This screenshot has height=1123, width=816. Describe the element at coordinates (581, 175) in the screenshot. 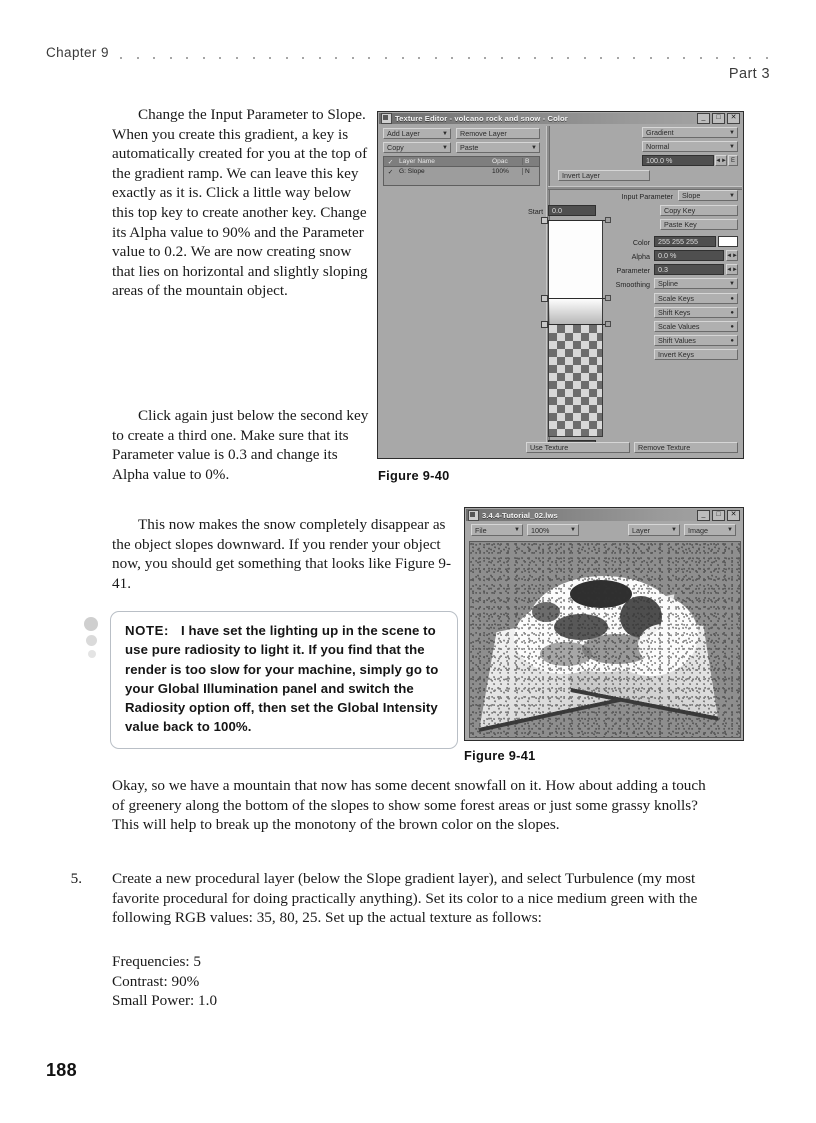

I see `invert-layer-label: Invert Layer` at that location.